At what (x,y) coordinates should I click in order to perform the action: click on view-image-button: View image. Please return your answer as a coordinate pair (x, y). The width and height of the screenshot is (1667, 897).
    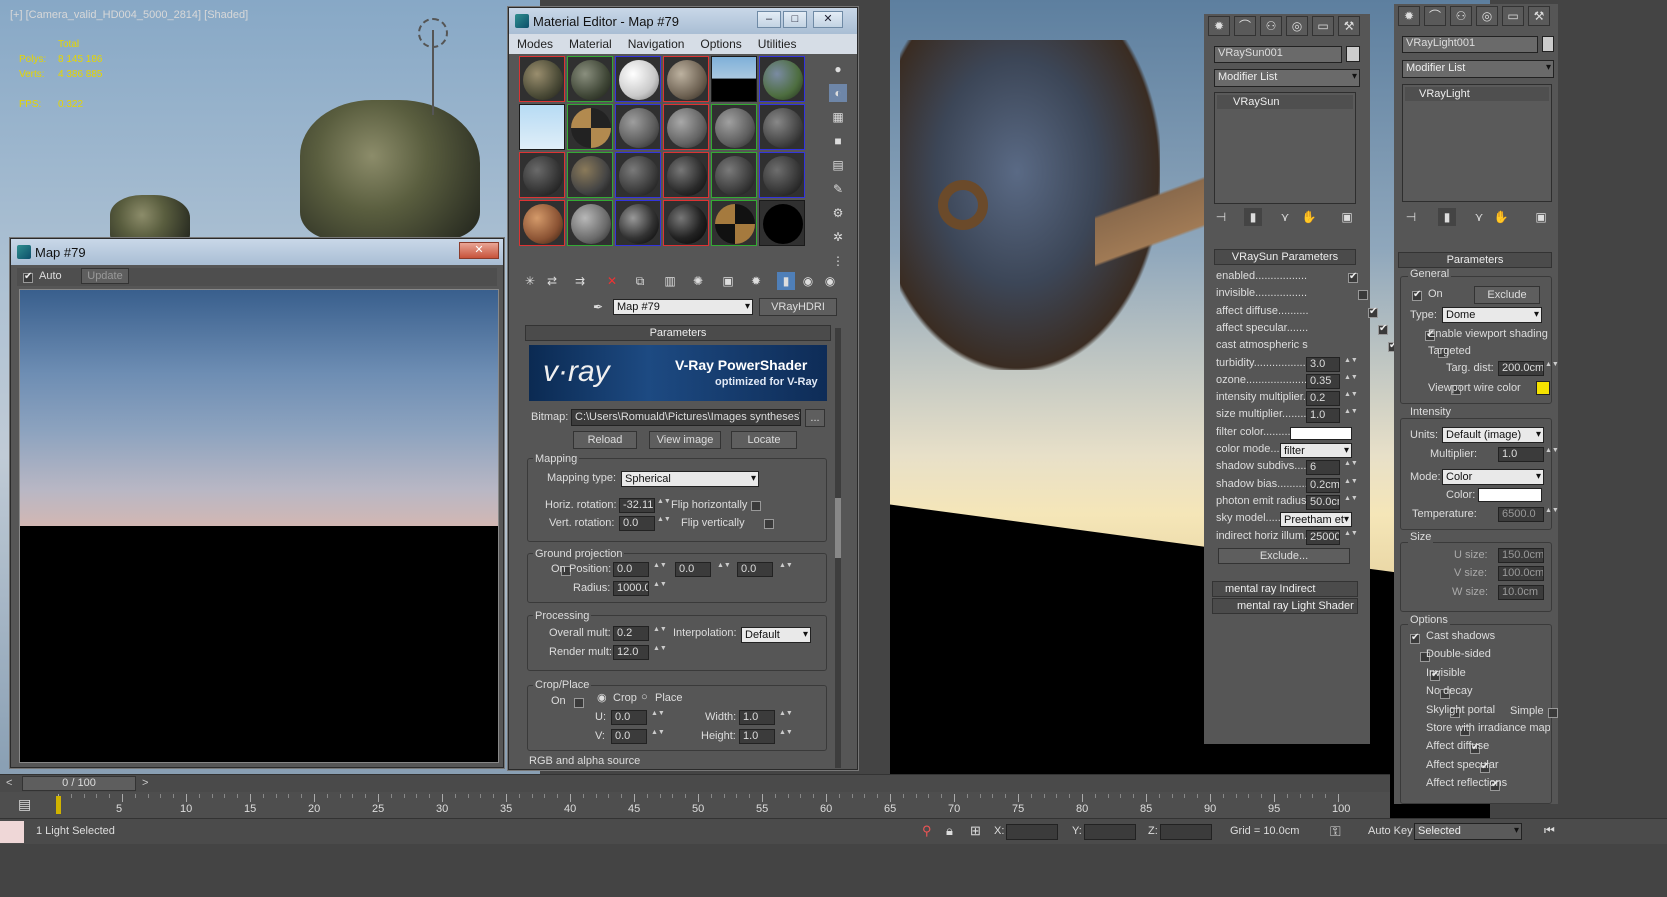
    Looking at the image, I should click on (685, 440).